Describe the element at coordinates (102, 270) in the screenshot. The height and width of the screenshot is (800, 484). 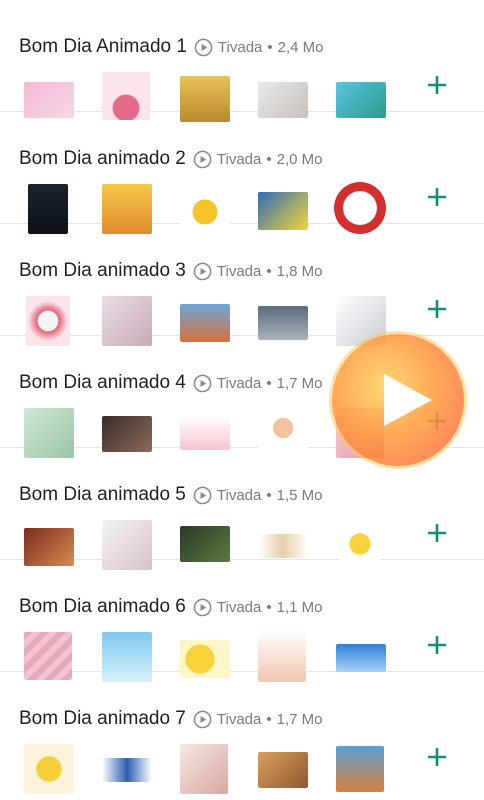
I see `pack-name: Bom Dia animado 3` at that location.